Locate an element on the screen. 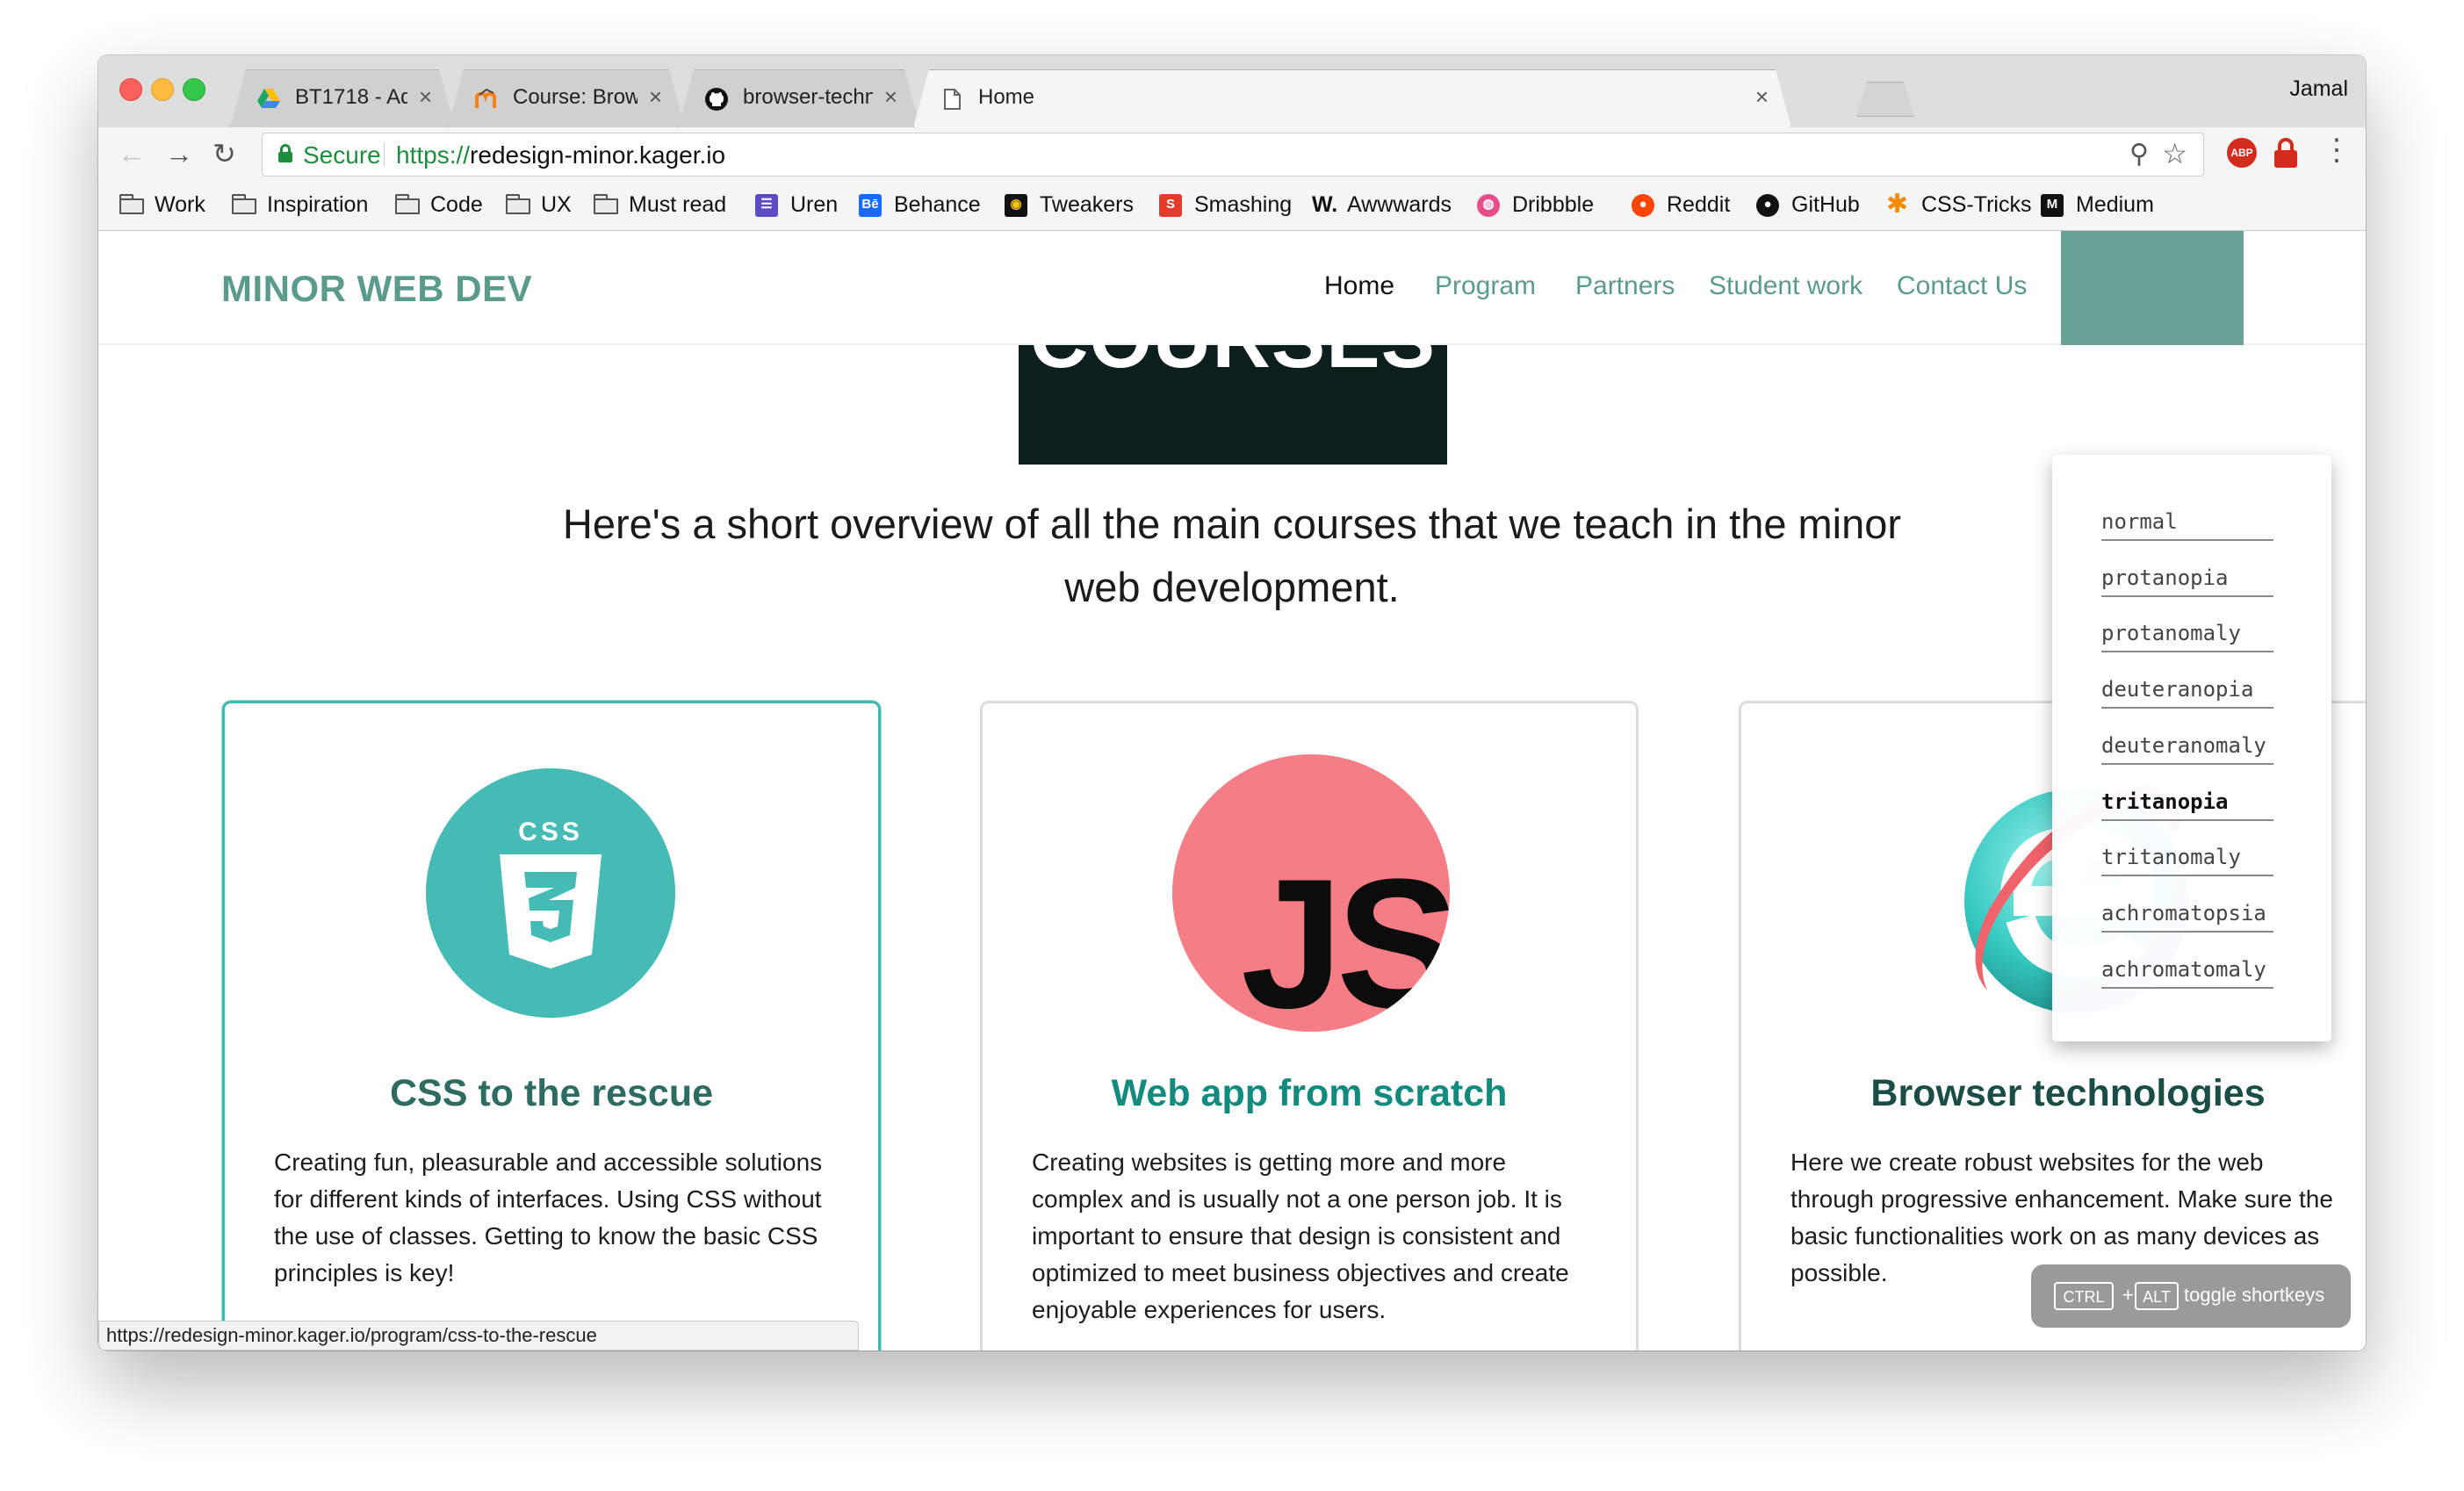  tab-title: Course: Browser Technologies is located at coordinates (575, 97).